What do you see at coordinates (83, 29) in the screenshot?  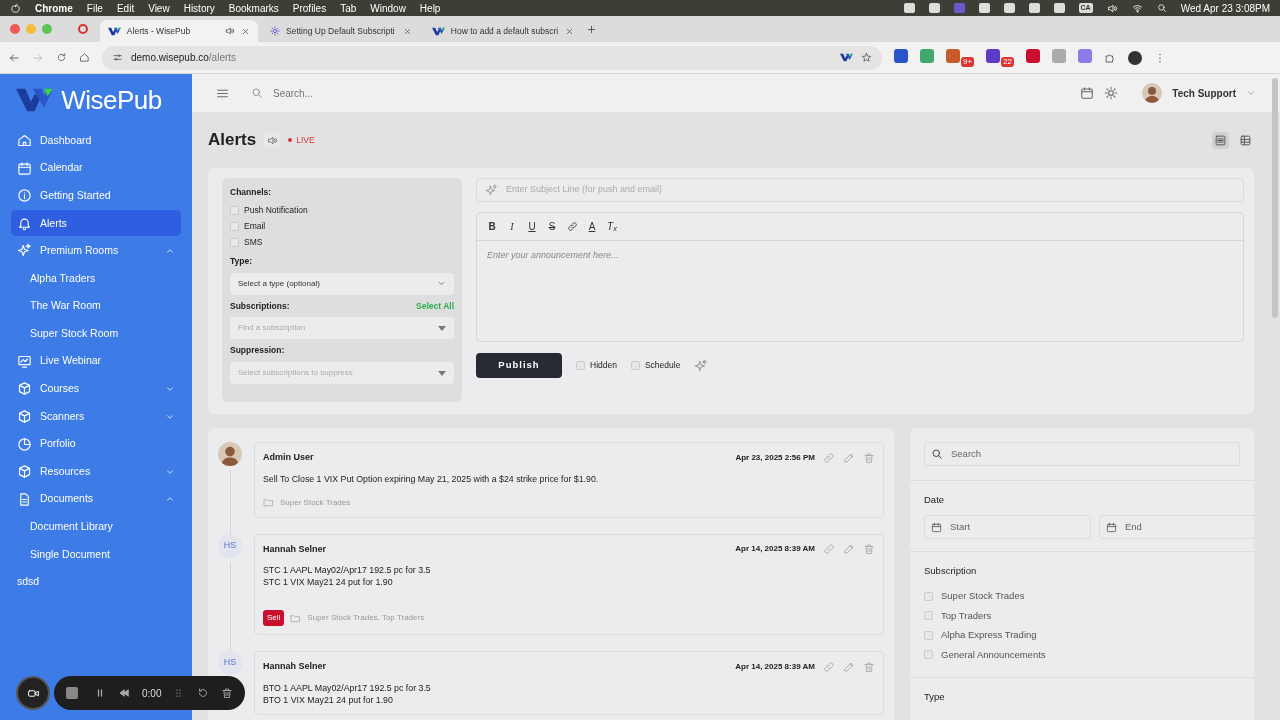 I see `record-icon` at bounding box center [83, 29].